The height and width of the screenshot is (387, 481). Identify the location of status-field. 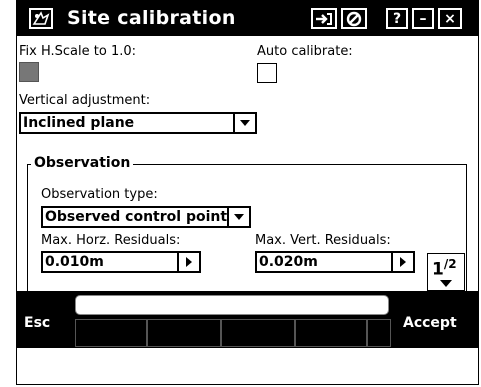
(232, 305).